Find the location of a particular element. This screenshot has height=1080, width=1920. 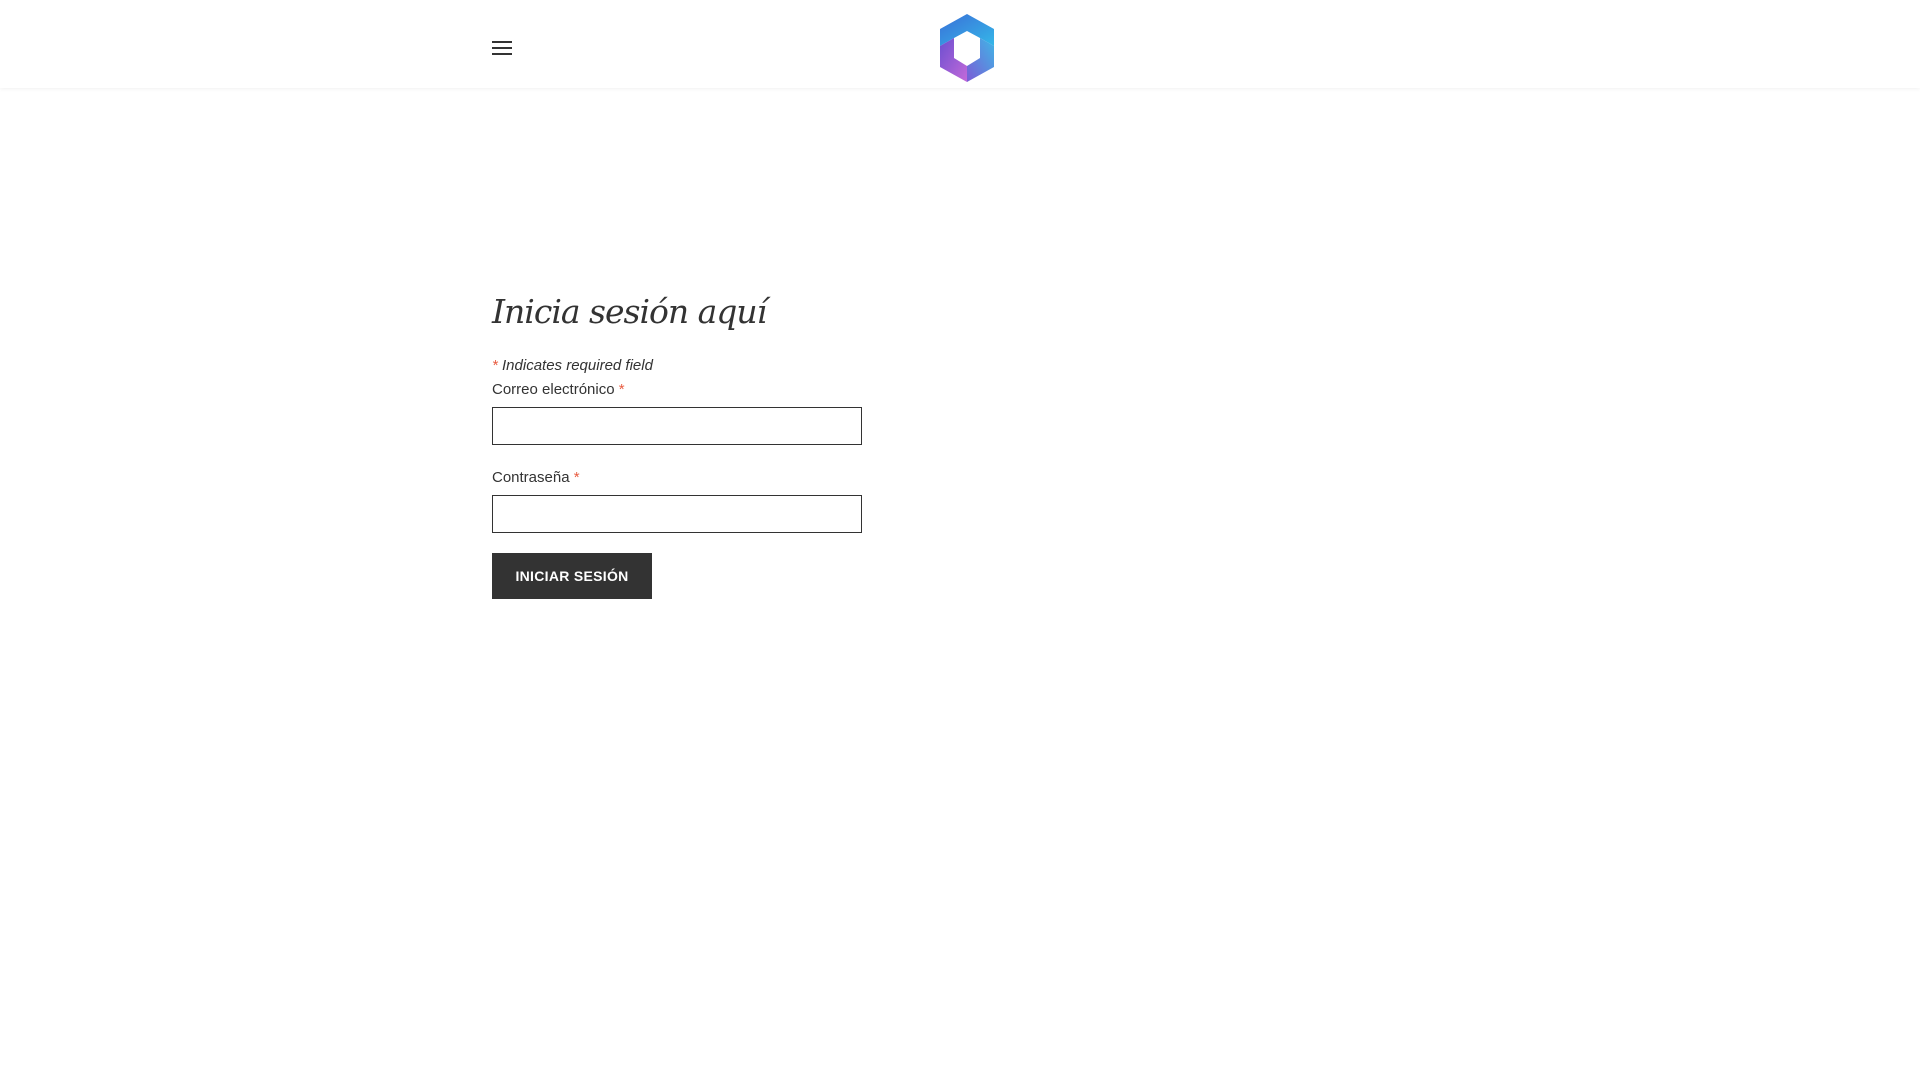

sign-in-button: INICIAR SESIÓN is located at coordinates (572, 576).